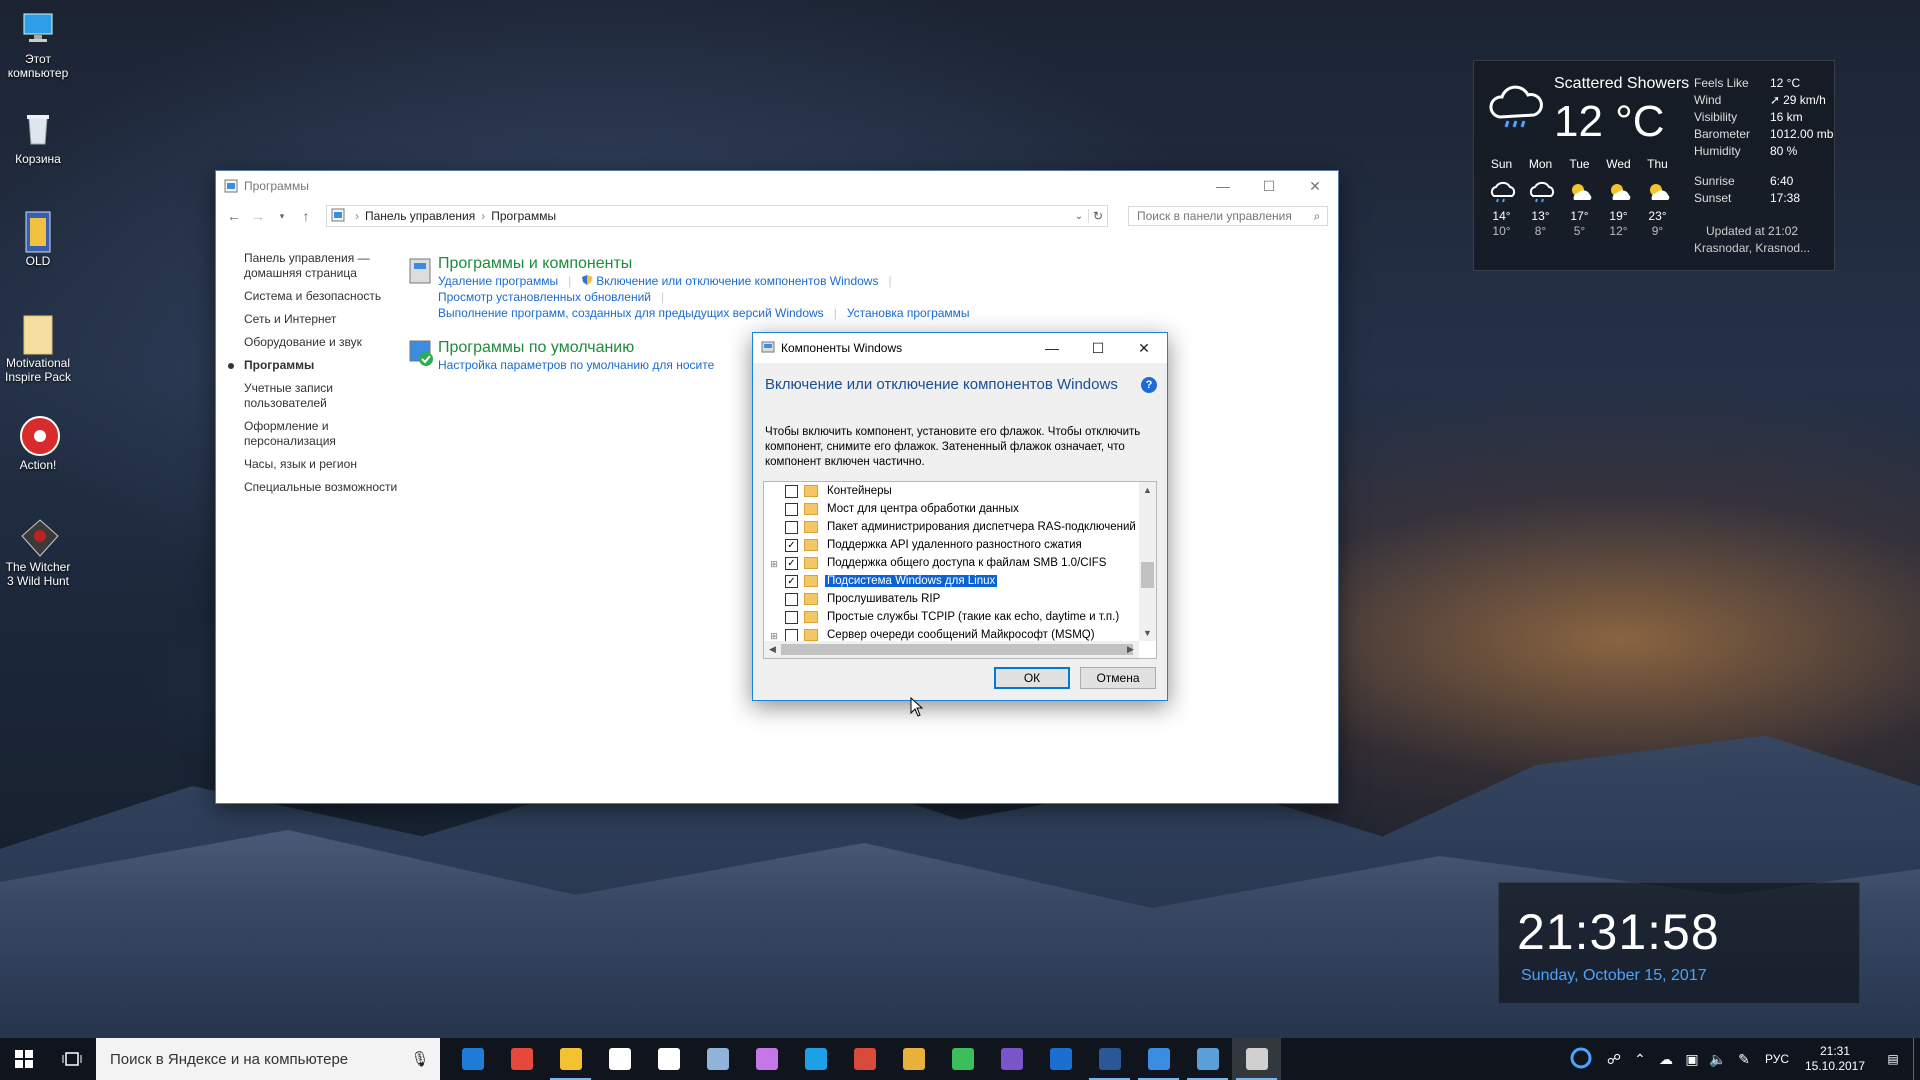 The height and width of the screenshot is (1080, 1920). What do you see at coordinates (1097, 216) in the screenshot?
I see `refresh-icon: ↻` at bounding box center [1097, 216].